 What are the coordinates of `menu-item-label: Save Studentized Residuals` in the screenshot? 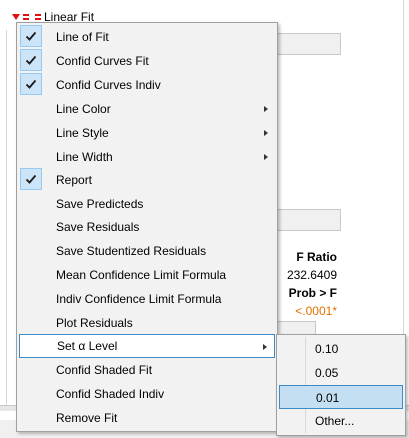 It's located at (131, 251).